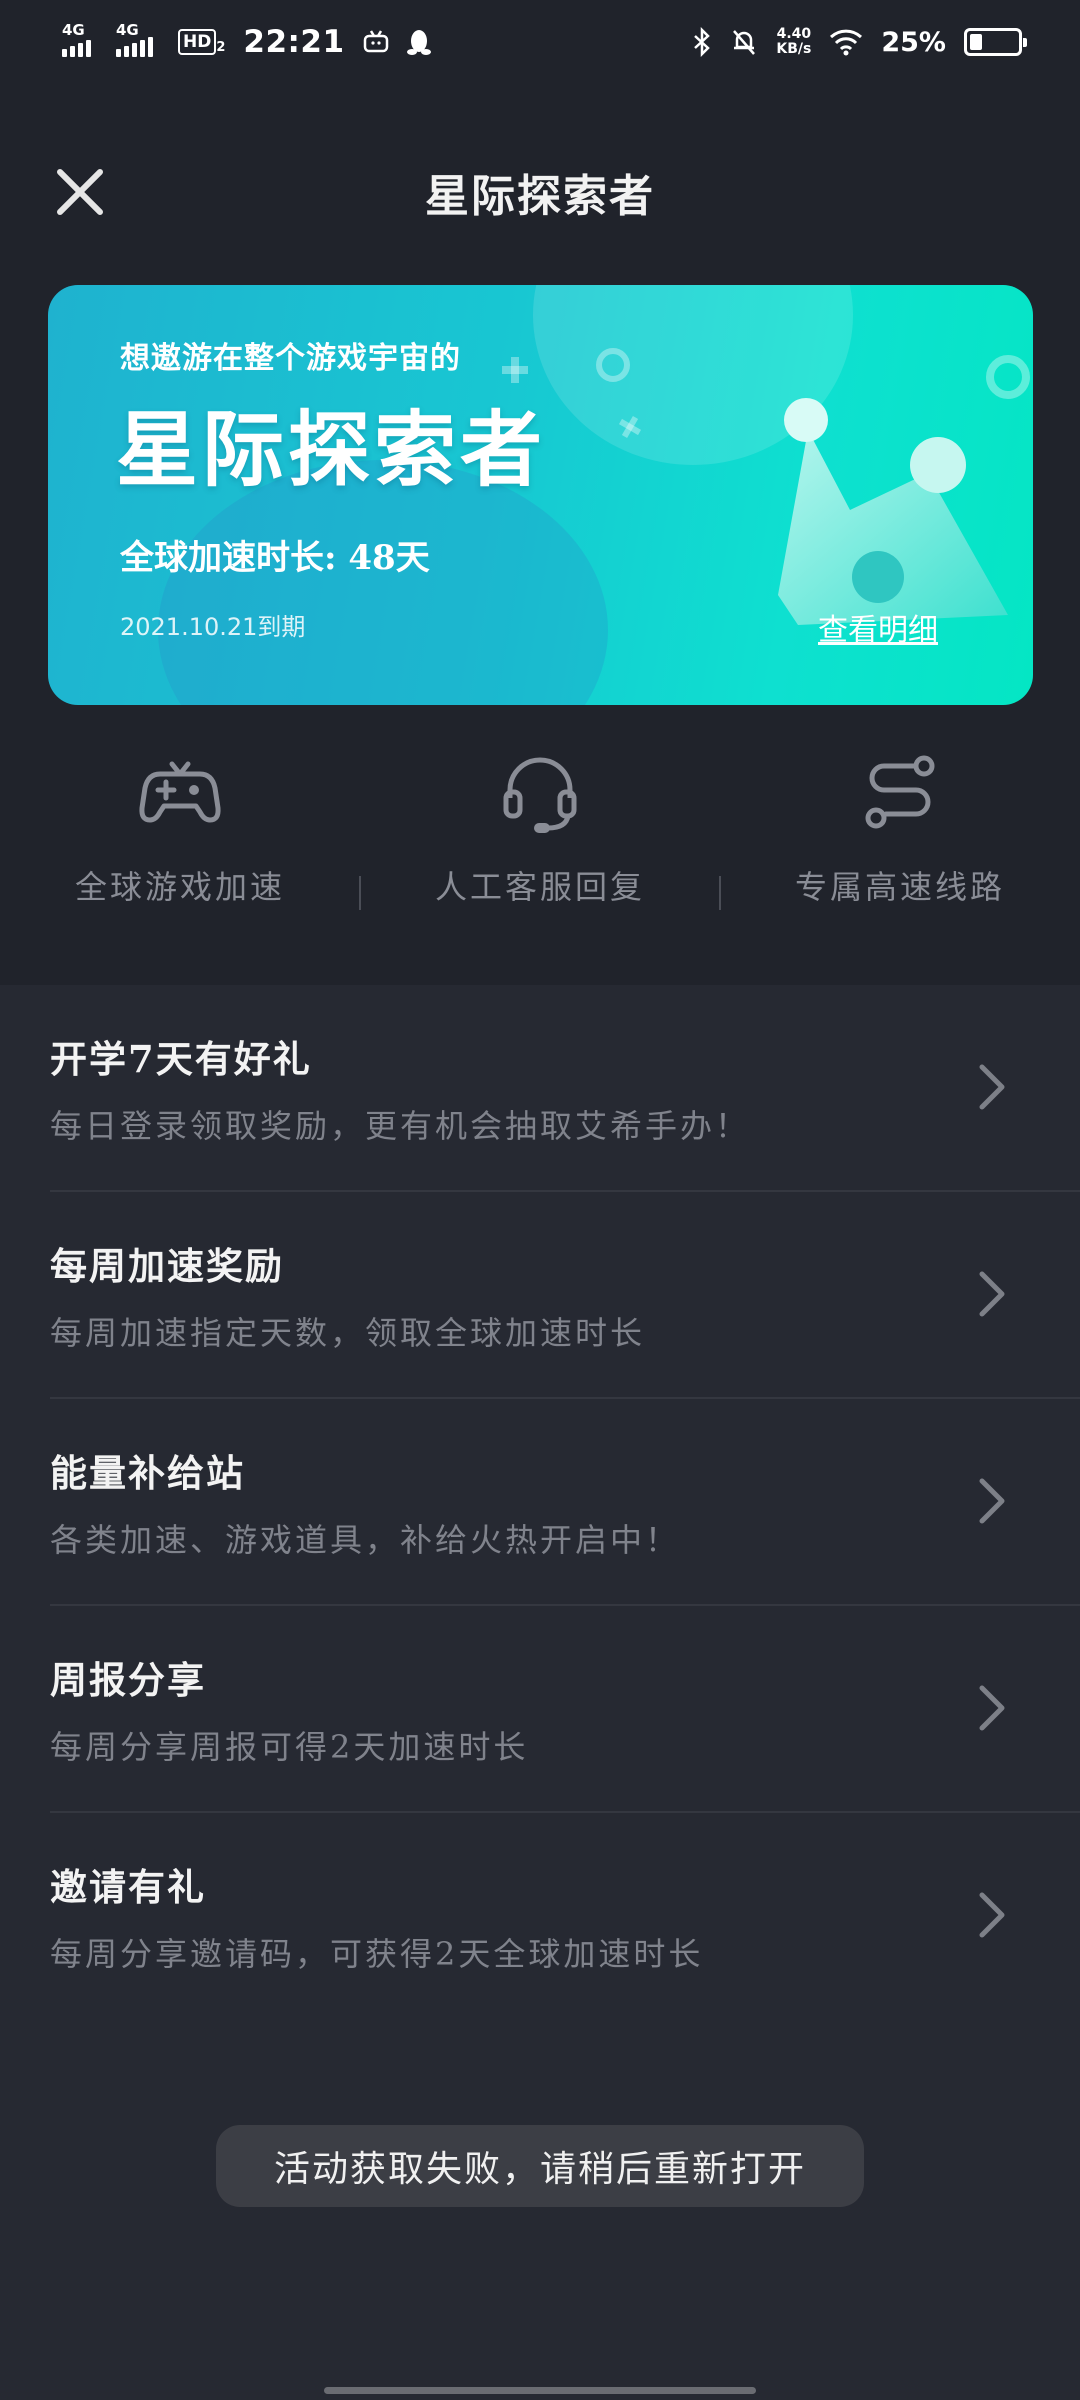 The width and height of the screenshot is (1080, 2400). I want to click on acceleration-duration: 全球加速时长: 48天, so click(275, 558).